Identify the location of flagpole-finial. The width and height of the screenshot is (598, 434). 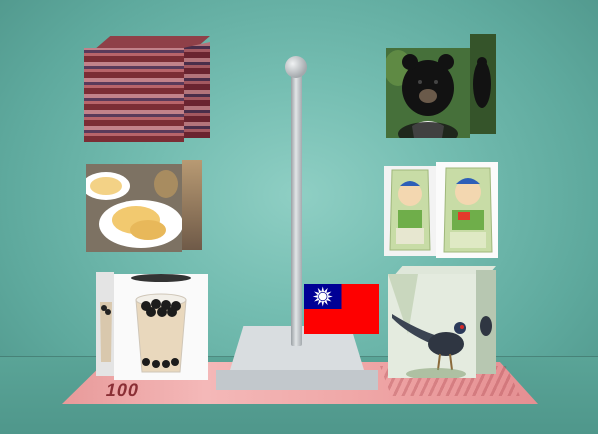
(296, 67).